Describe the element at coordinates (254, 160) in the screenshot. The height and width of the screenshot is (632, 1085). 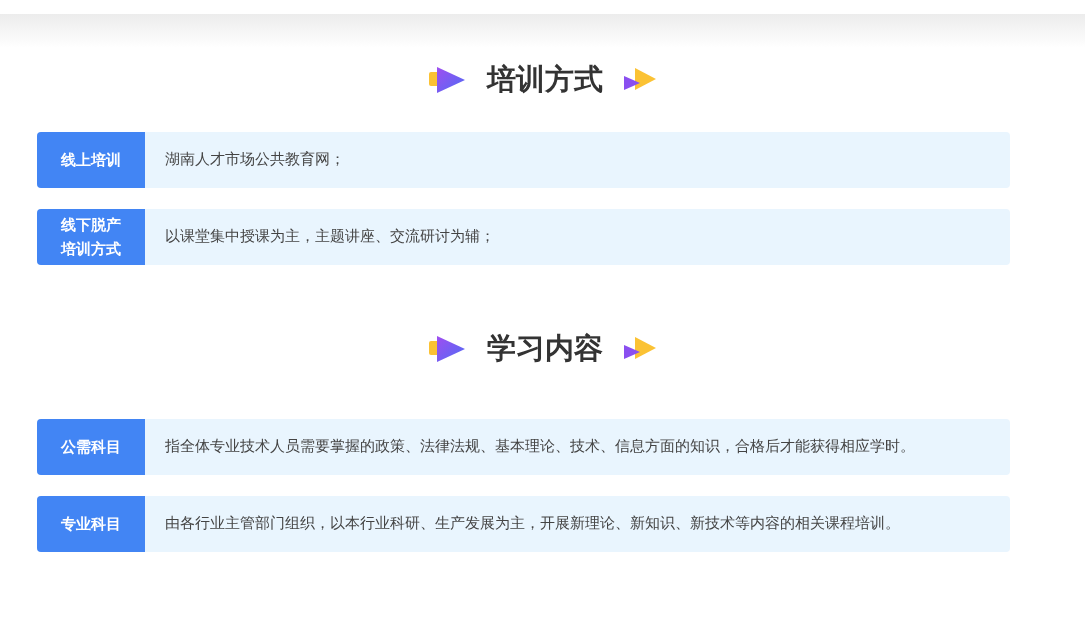
I see `row-text: 湖南人才市场公共教育网；` at that location.